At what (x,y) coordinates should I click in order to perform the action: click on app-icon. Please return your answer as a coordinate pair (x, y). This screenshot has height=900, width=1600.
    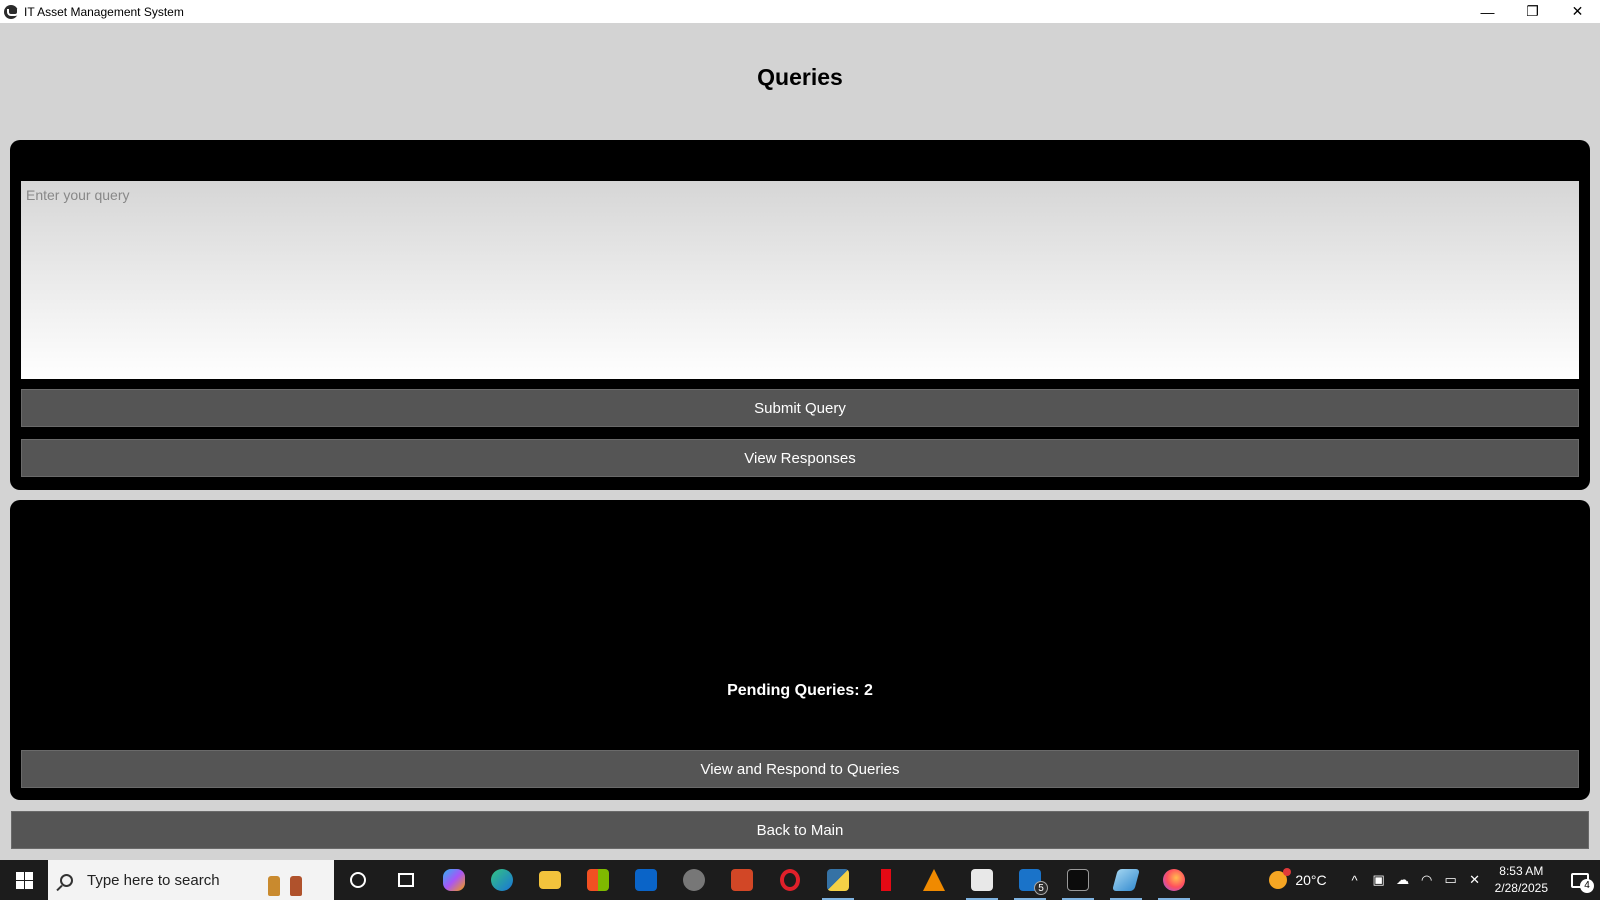
    Looking at the image, I should click on (694, 880).